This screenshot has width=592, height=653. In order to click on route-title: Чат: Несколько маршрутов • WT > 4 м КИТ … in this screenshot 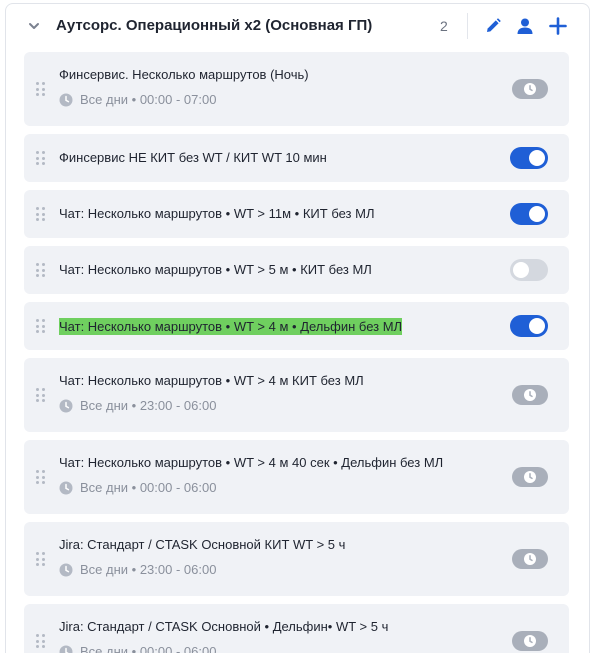, I will do `click(211, 380)`.